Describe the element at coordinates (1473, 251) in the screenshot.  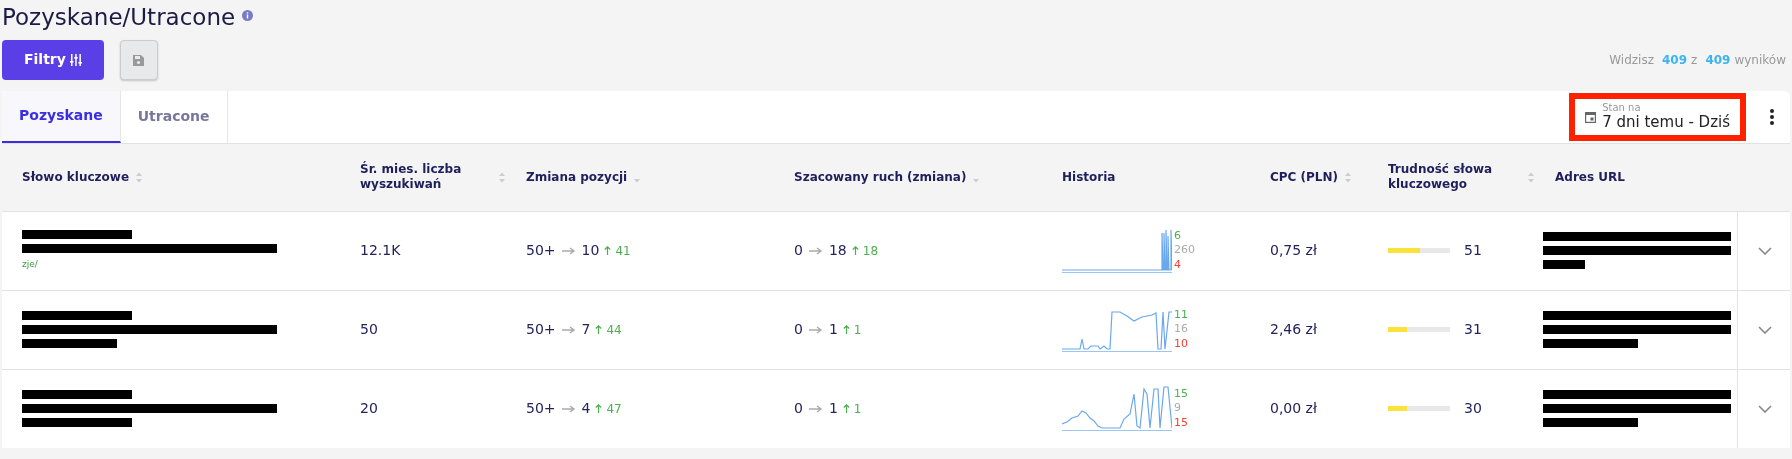
I see `table-cell-text: 51` at that location.